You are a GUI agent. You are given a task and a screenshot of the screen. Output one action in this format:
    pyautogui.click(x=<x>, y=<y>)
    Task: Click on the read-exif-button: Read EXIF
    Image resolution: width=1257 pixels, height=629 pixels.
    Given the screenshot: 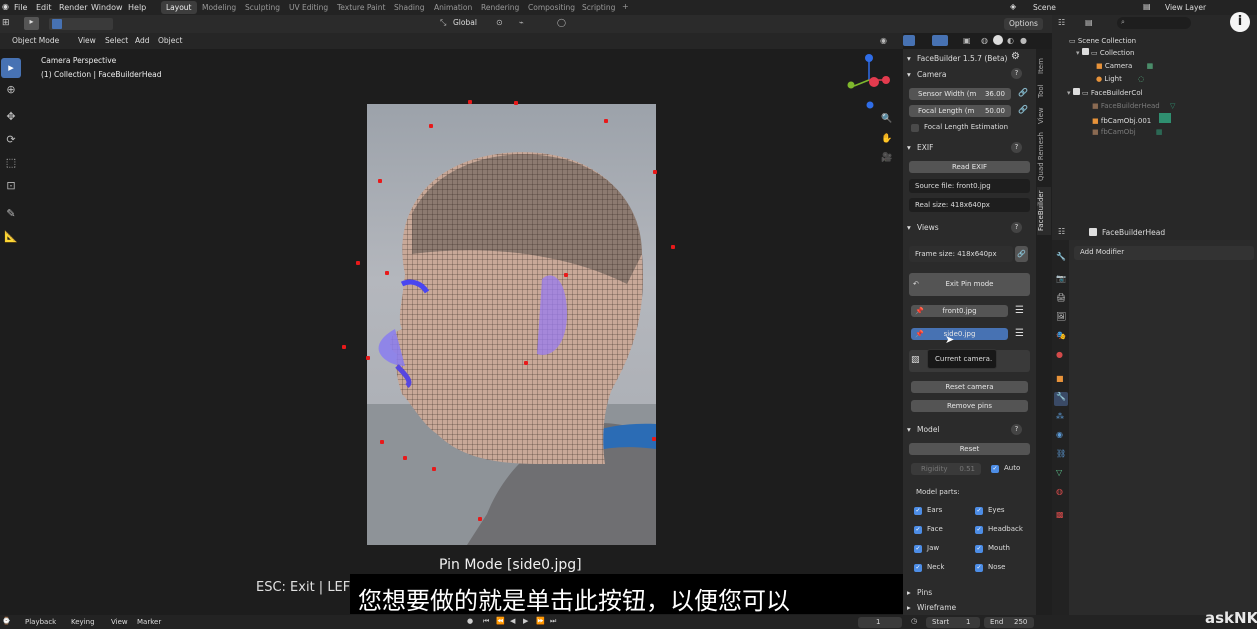 What is the action you would take?
    pyautogui.click(x=969, y=167)
    